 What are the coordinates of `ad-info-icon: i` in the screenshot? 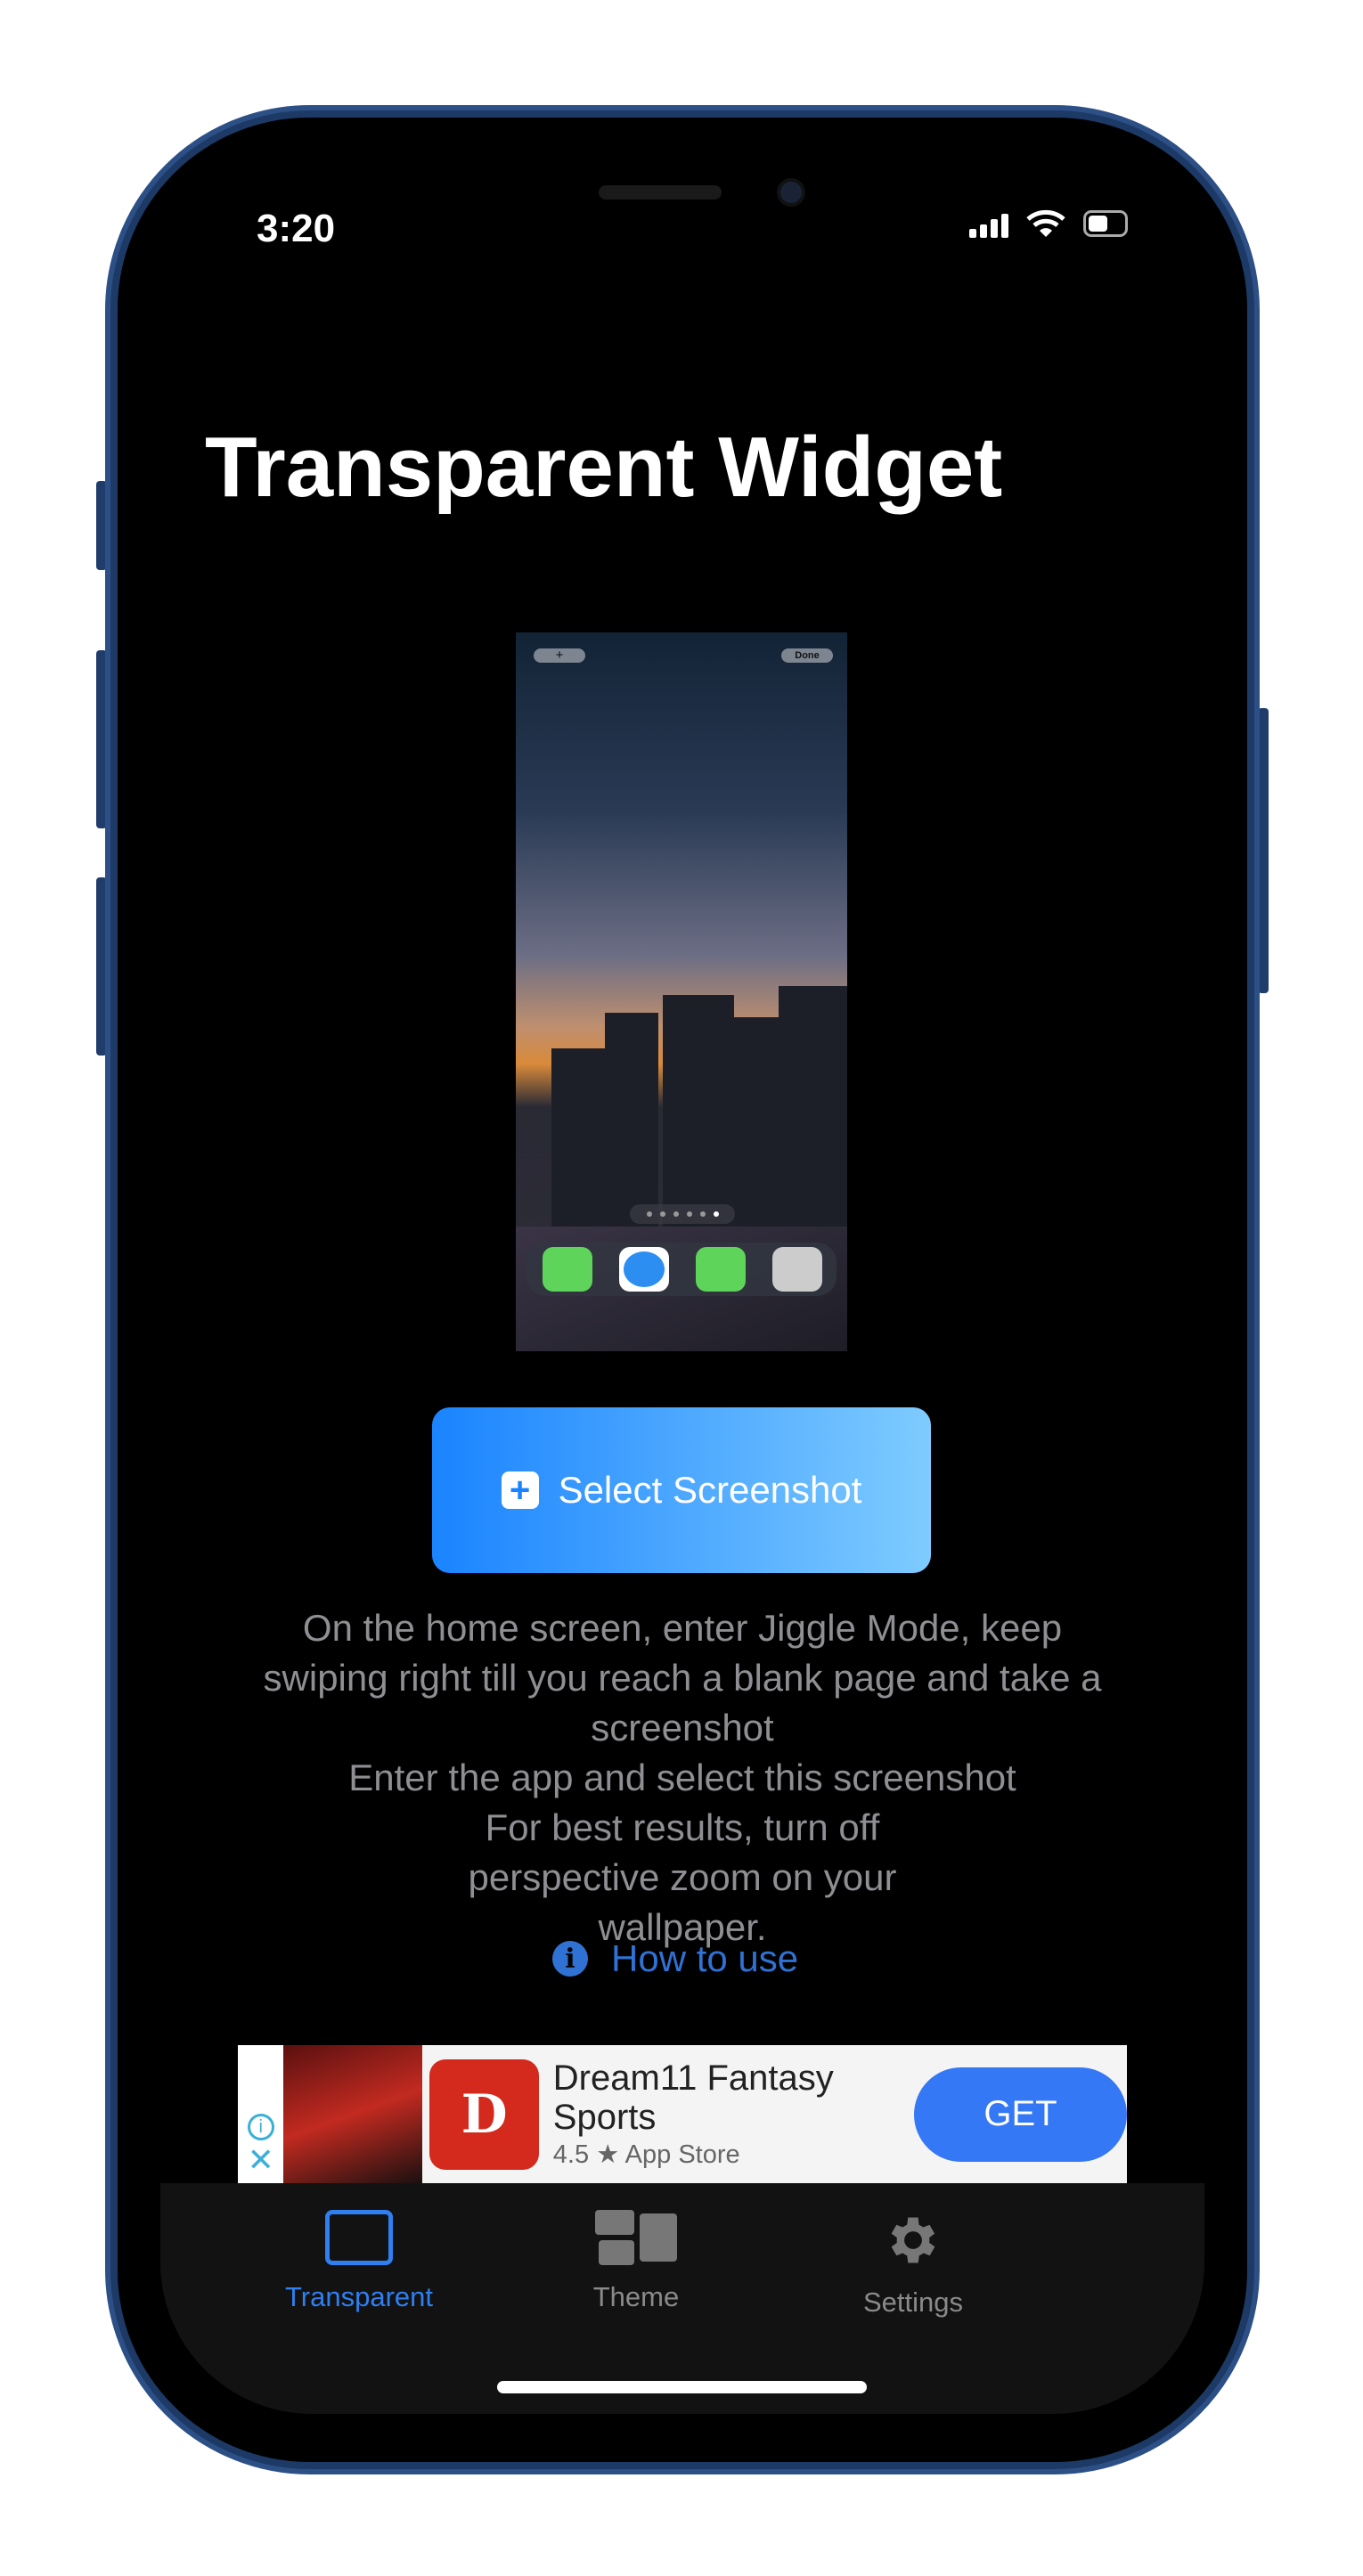 It's located at (261, 2127).